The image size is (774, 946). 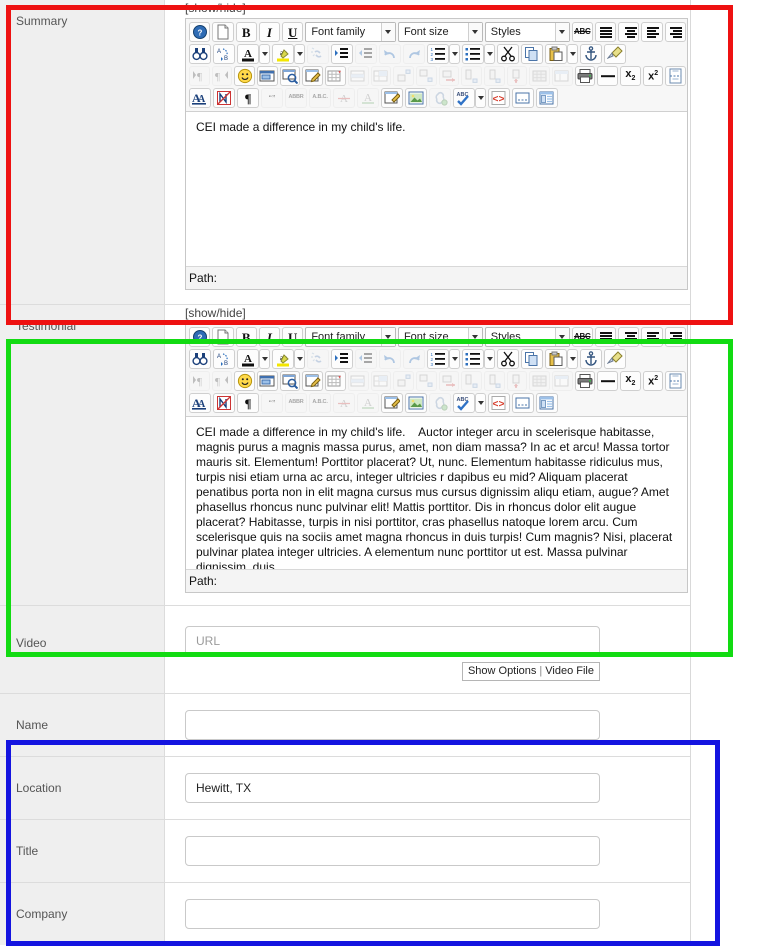 I want to click on clean-formatting-icon, so click(x=615, y=359).